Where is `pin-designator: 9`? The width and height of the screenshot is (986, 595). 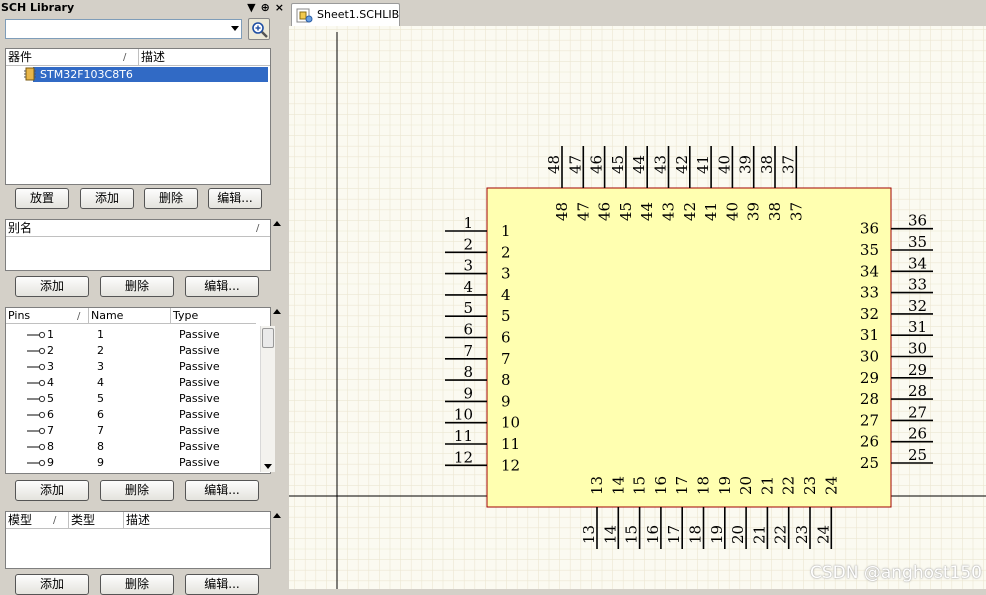
pin-designator: 9 is located at coordinates (468, 393).